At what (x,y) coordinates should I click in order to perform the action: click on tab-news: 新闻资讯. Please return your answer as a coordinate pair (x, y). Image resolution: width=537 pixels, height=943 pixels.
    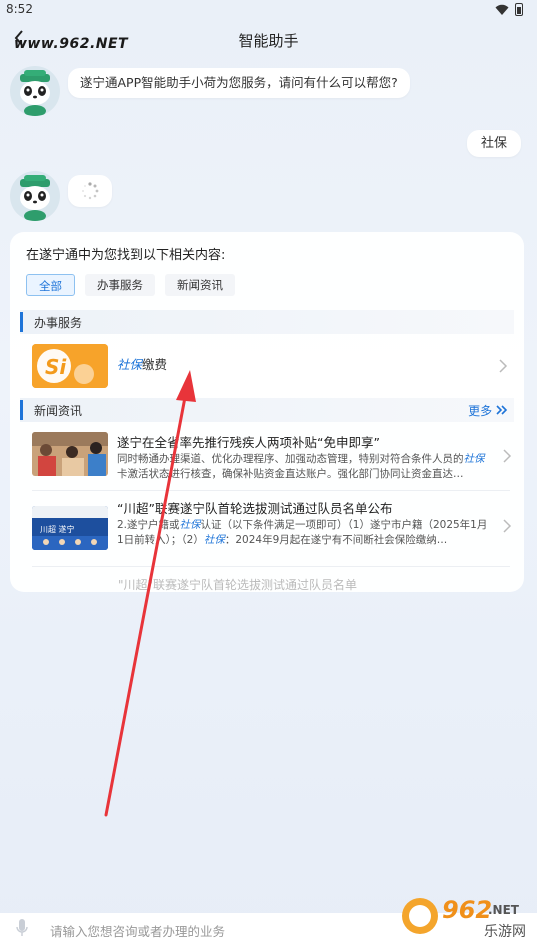
    Looking at the image, I should click on (200, 285).